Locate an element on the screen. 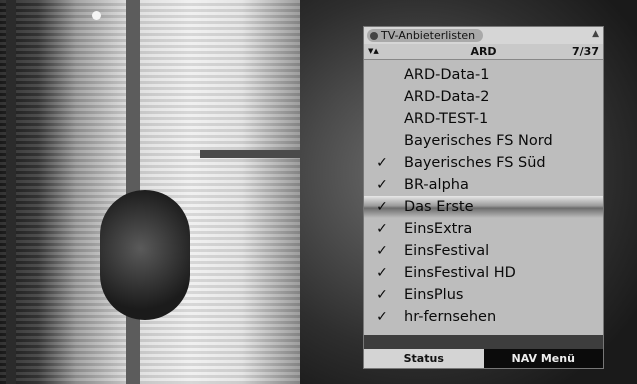  channel-label: Das Erste is located at coordinates (439, 207).